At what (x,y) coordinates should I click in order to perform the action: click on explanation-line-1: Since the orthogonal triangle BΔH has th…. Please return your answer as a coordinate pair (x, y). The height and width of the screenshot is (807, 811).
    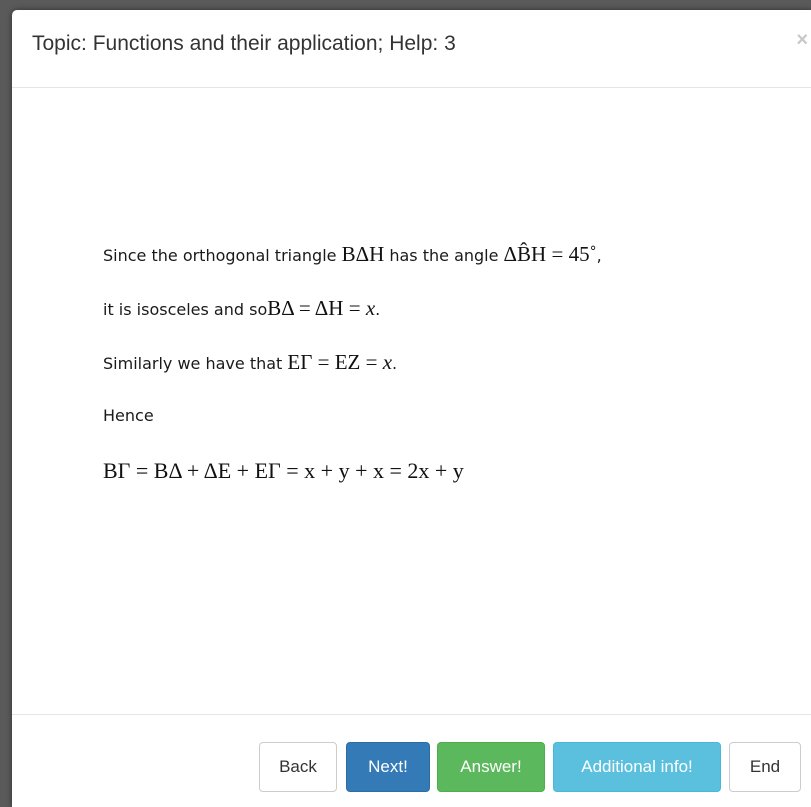
    Looking at the image, I should click on (352, 254).